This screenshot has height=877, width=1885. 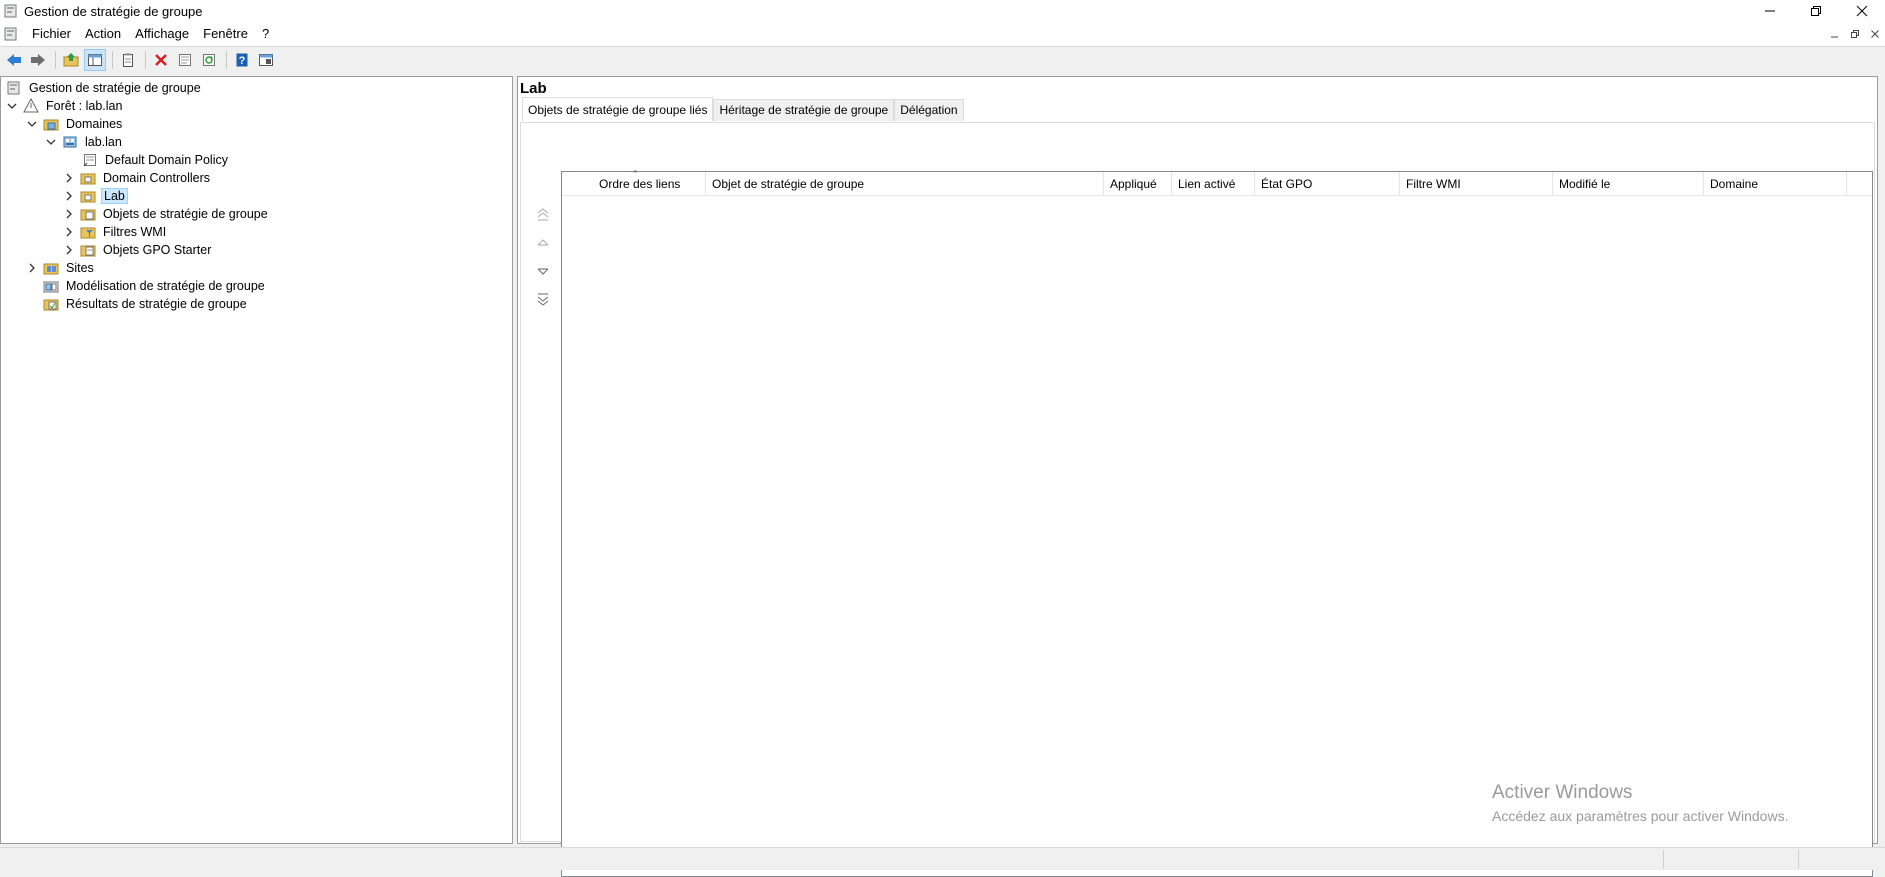 I want to click on watermark-title: Activer Windows, so click(x=1562, y=792).